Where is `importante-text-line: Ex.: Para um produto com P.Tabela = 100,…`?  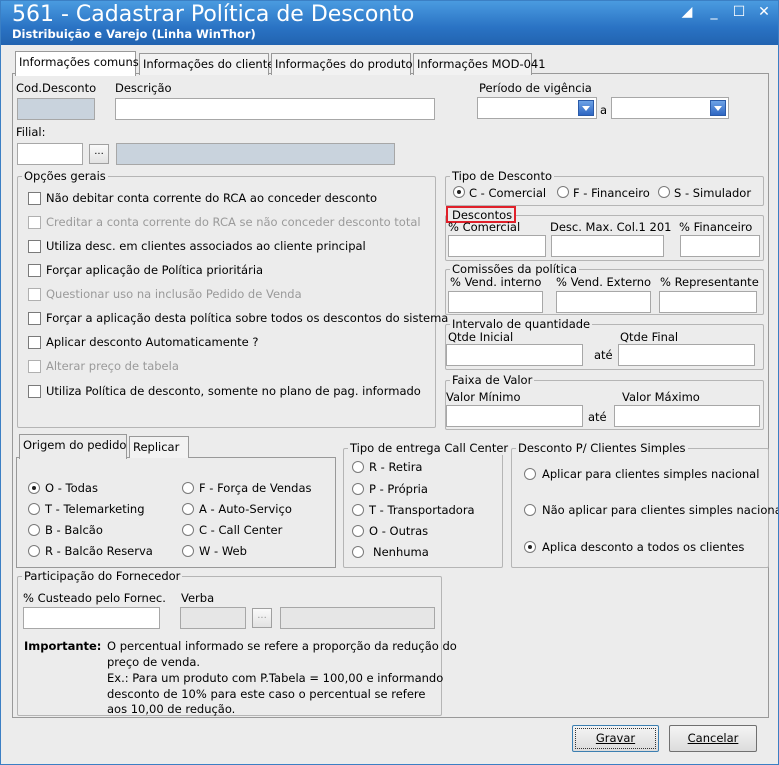
importante-text-line: Ex.: Para um produto com P.Tabela = 100,… is located at coordinates (275, 678).